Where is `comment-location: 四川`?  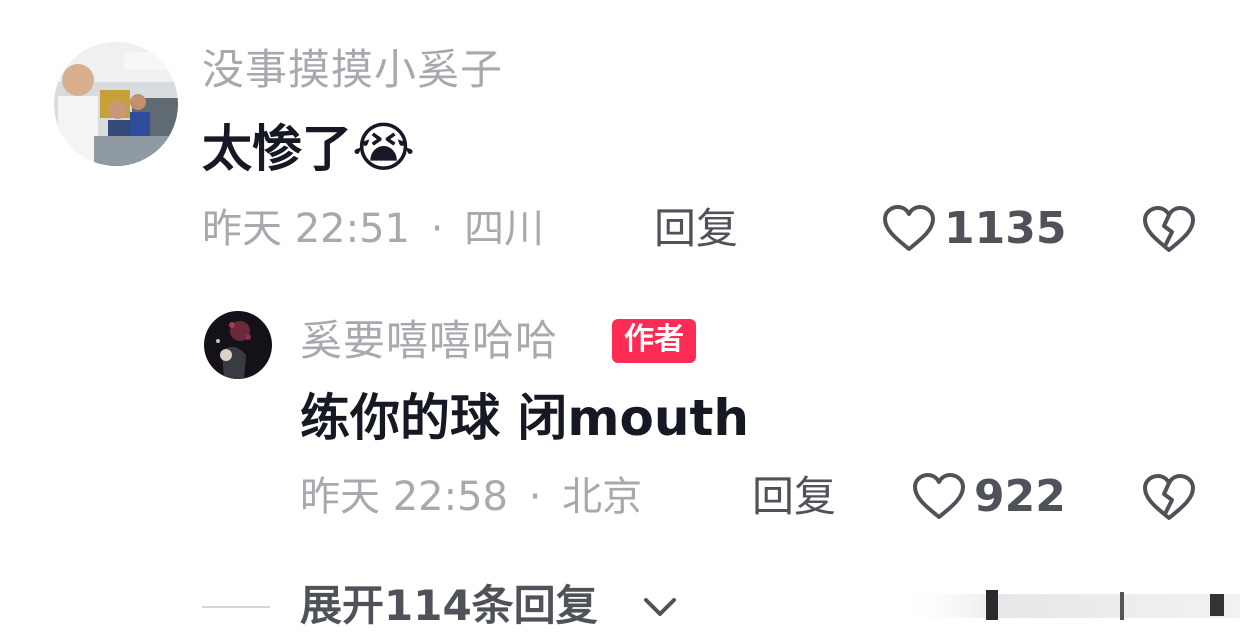 comment-location: 四川 is located at coordinates (504, 229).